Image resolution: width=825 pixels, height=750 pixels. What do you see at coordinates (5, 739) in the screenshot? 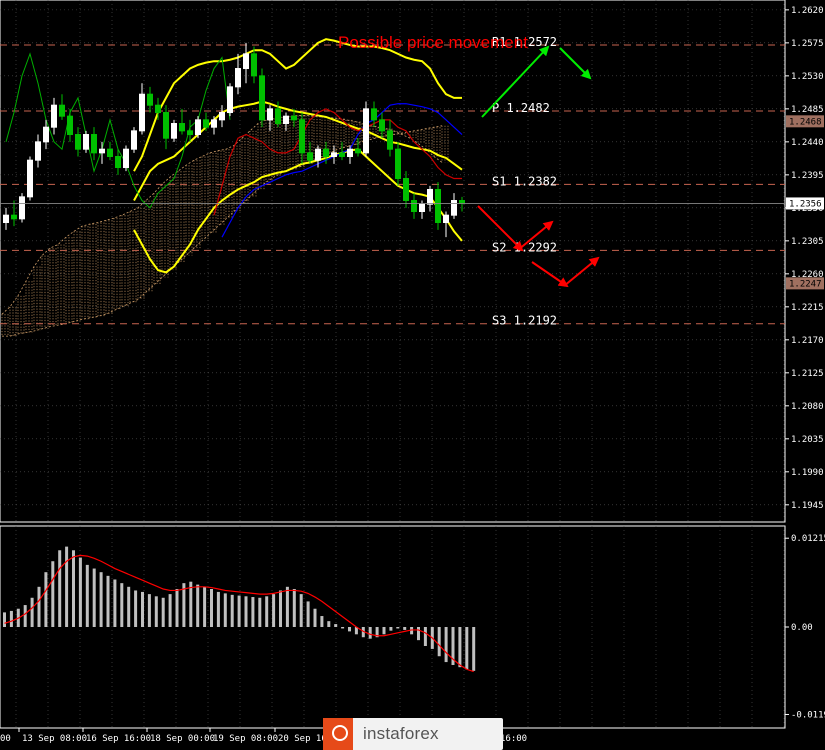
I see `time-label-partial: 00` at bounding box center [5, 739].